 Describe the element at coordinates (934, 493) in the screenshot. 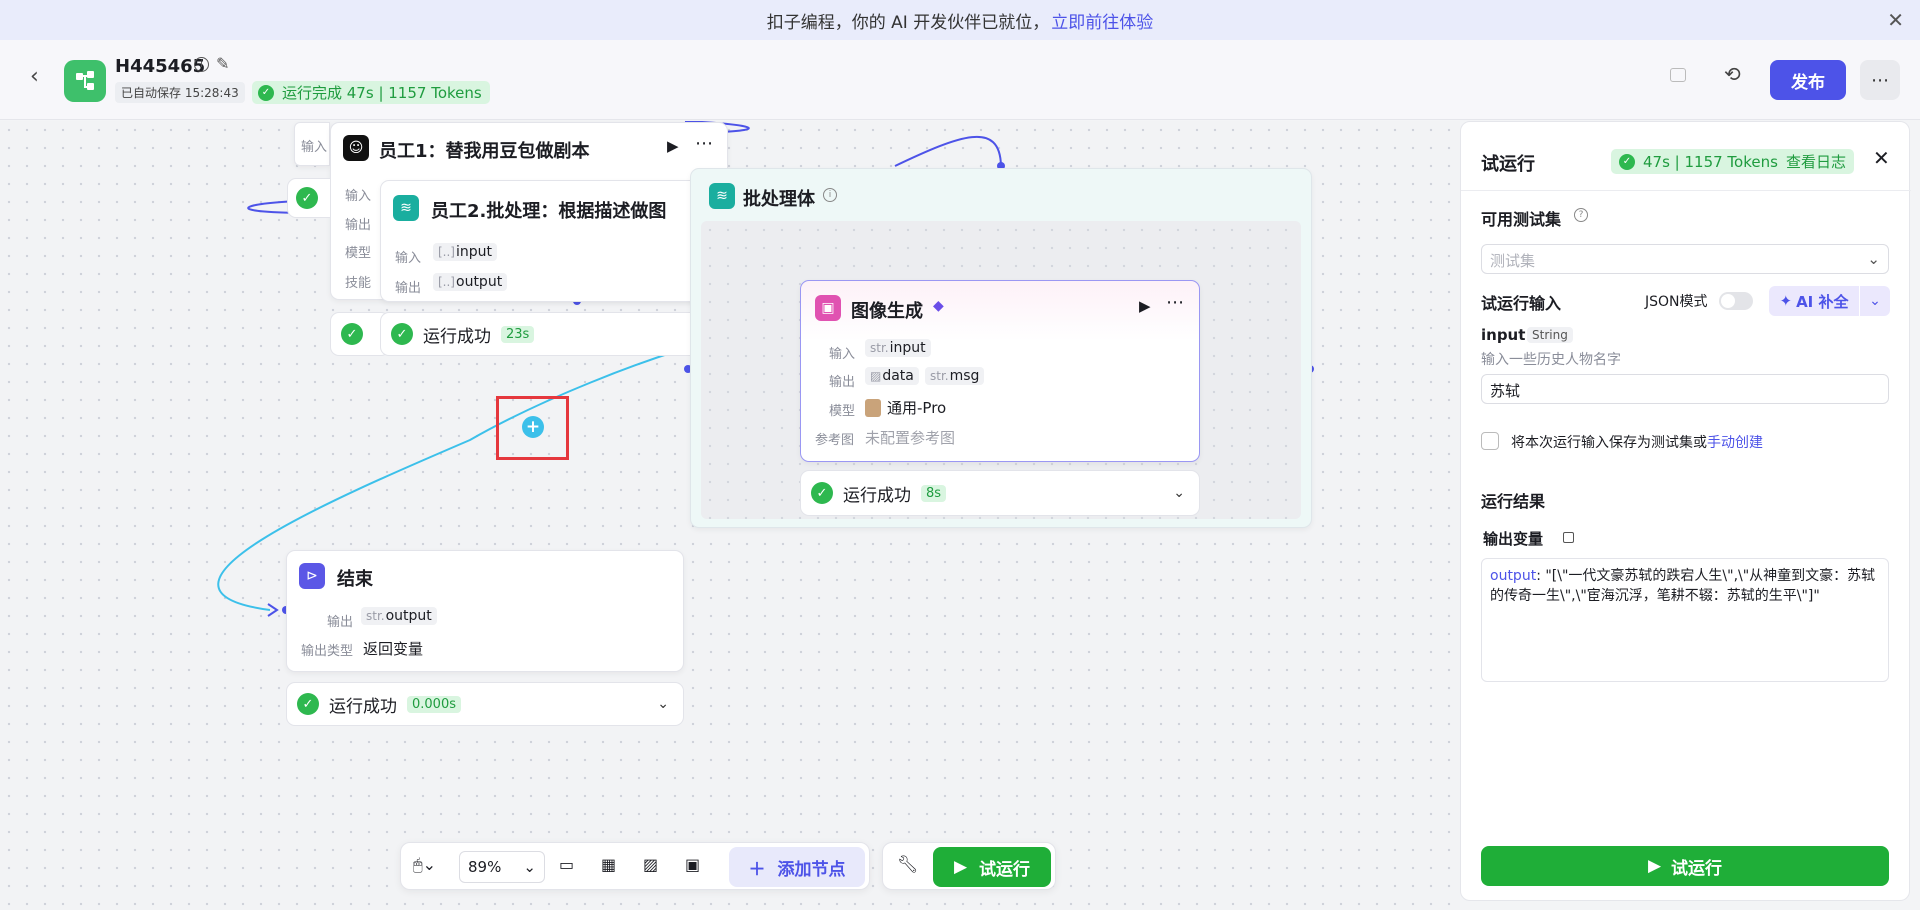

I see `duration-badge: 8s` at that location.